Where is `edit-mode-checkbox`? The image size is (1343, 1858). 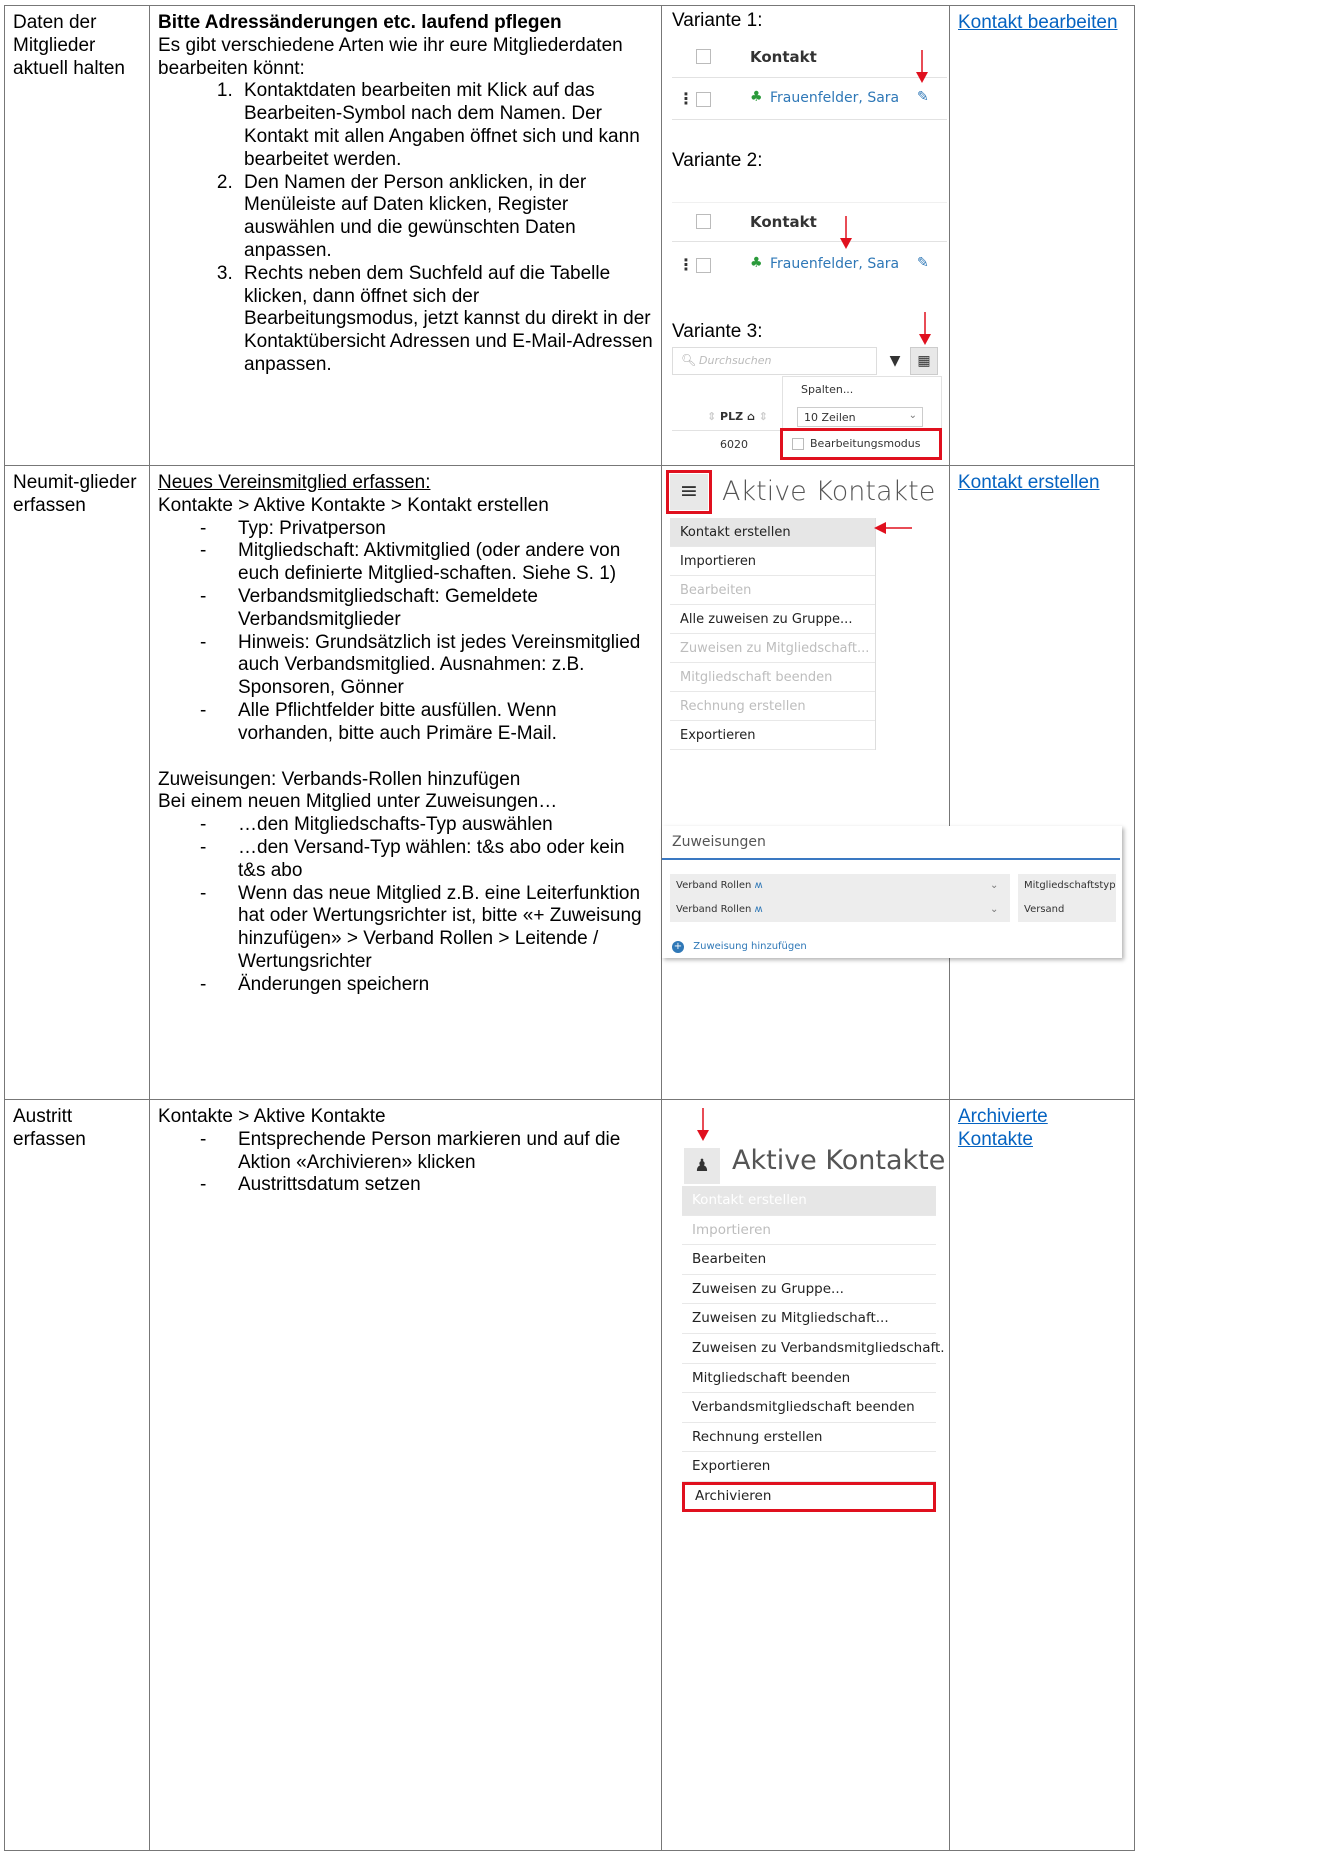 edit-mode-checkbox is located at coordinates (798, 444).